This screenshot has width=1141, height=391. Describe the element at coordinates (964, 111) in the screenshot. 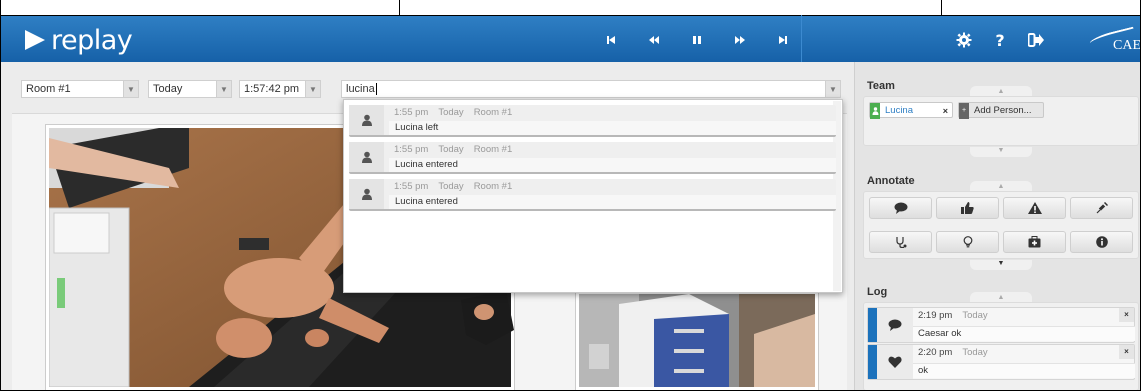

I see `plus-icon: +` at that location.